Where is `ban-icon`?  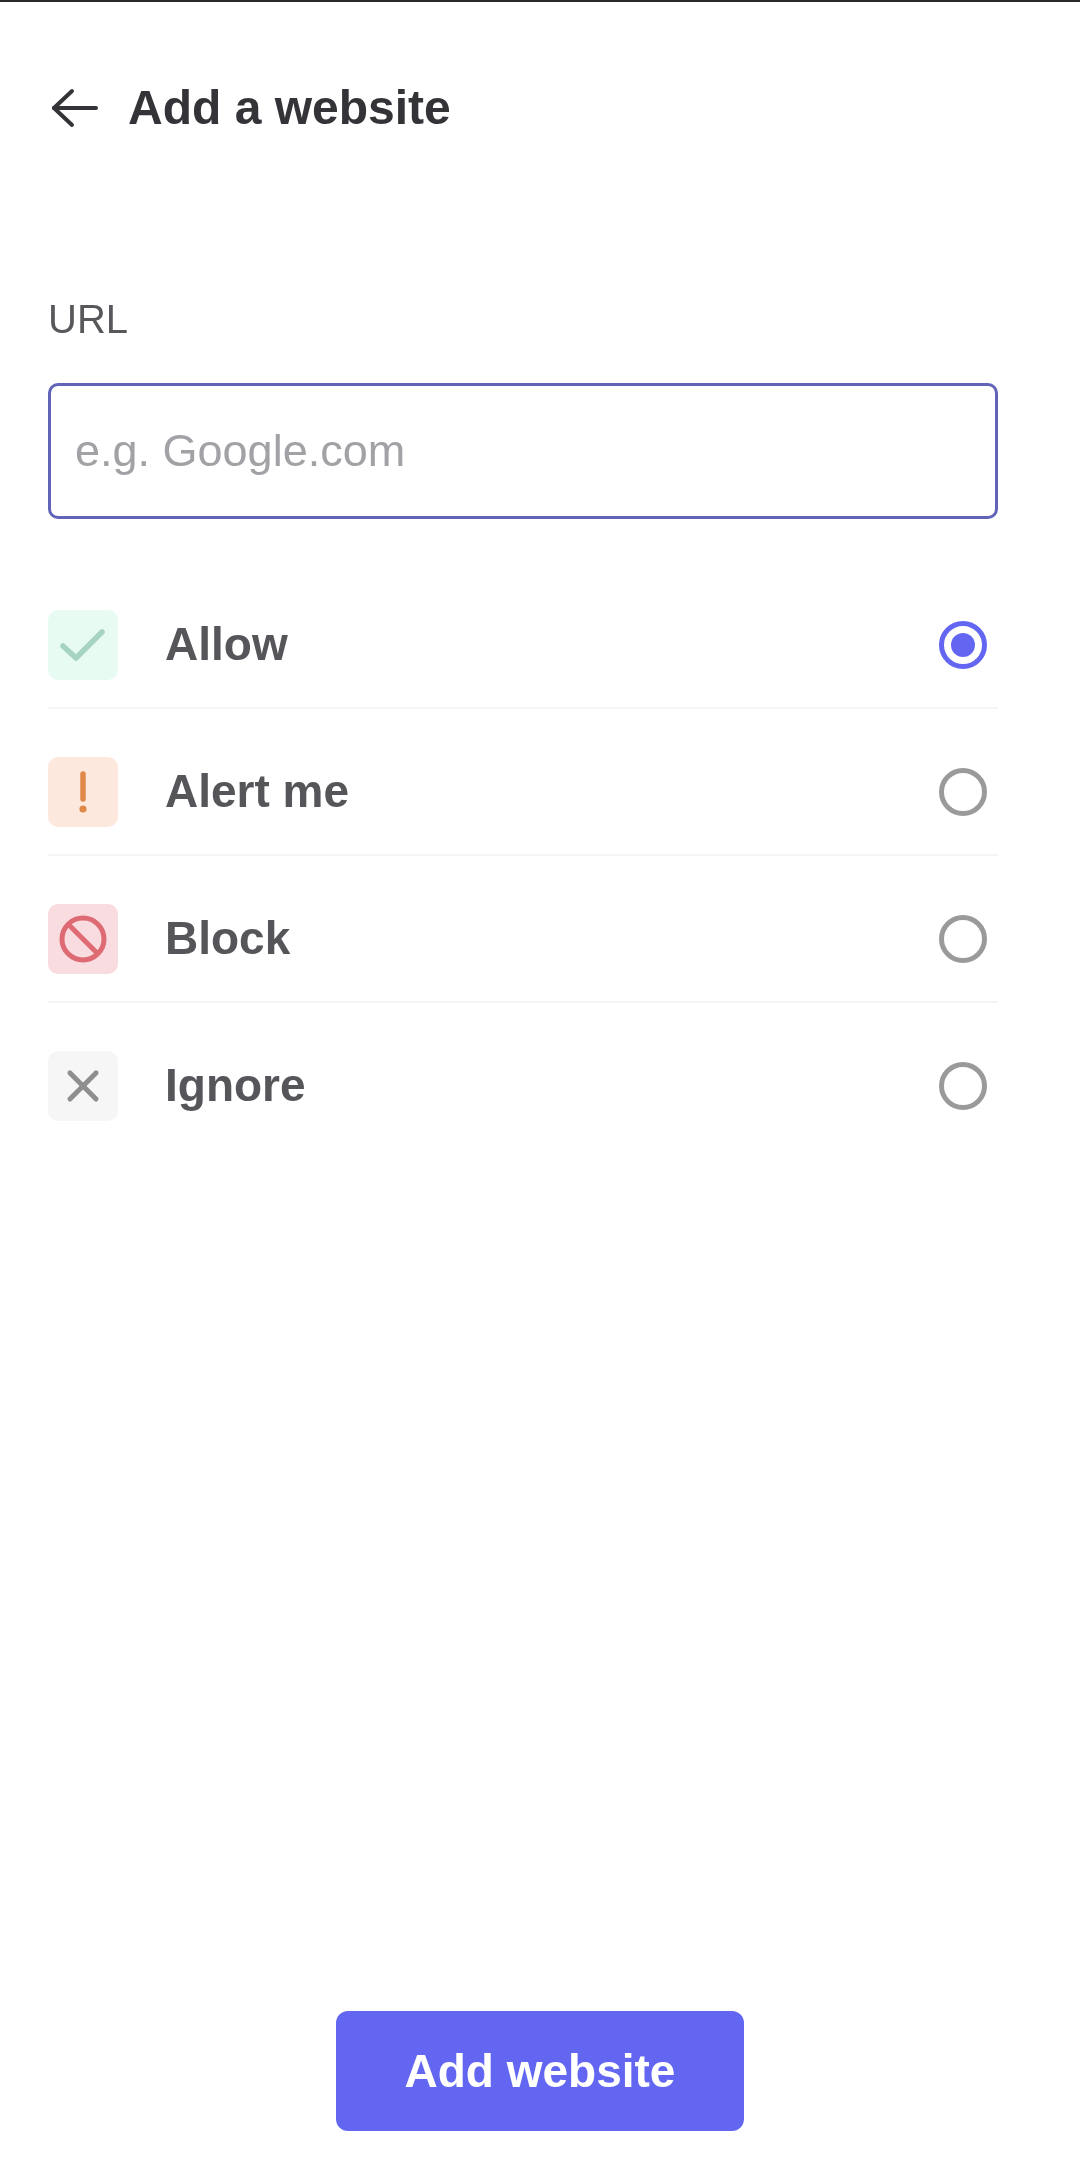
ban-icon is located at coordinates (83, 938).